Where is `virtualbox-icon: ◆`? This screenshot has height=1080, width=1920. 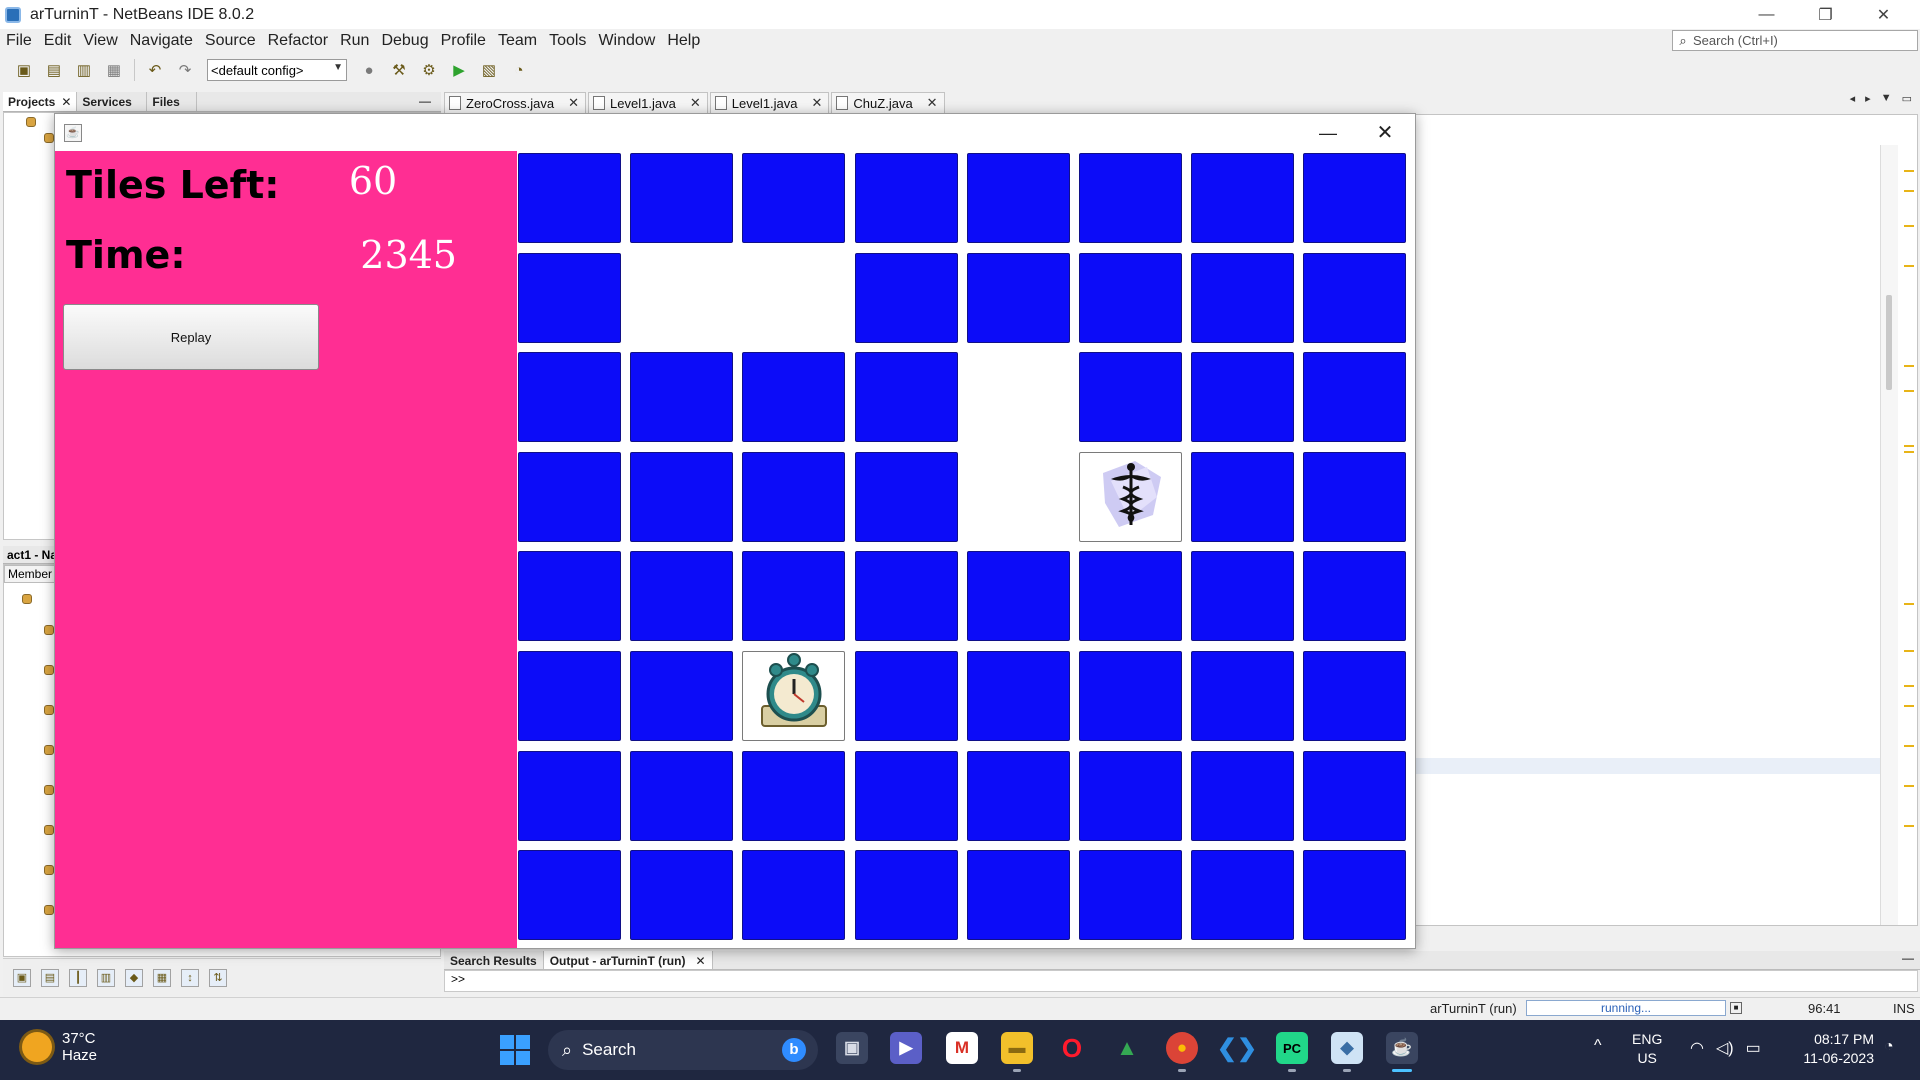 virtualbox-icon: ◆ is located at coordinates (1347, 1052).